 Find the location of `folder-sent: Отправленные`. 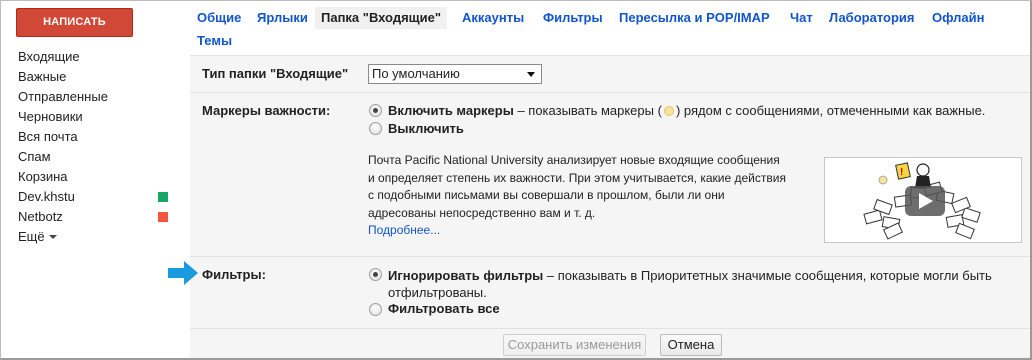

folder-sent: Отправленные is located at coordinates (98, 97).